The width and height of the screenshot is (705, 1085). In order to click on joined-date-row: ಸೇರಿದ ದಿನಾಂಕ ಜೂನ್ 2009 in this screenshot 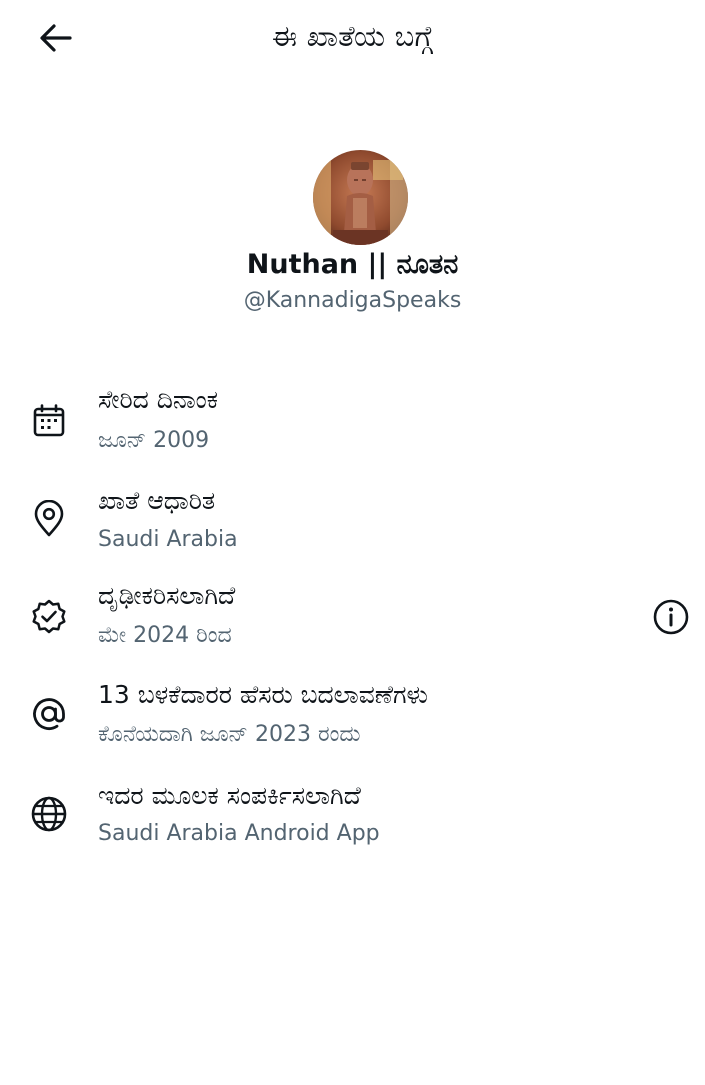, I will do `click(352, 425)`.